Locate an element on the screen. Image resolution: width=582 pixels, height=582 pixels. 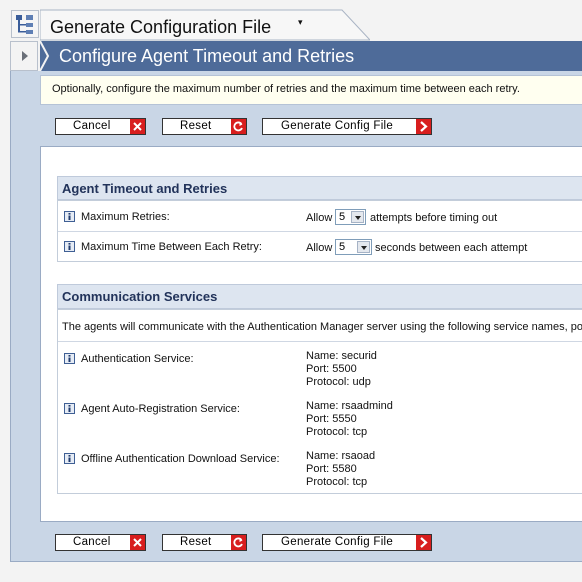
max-time-value: 5 is located at coordinates (342, 247).